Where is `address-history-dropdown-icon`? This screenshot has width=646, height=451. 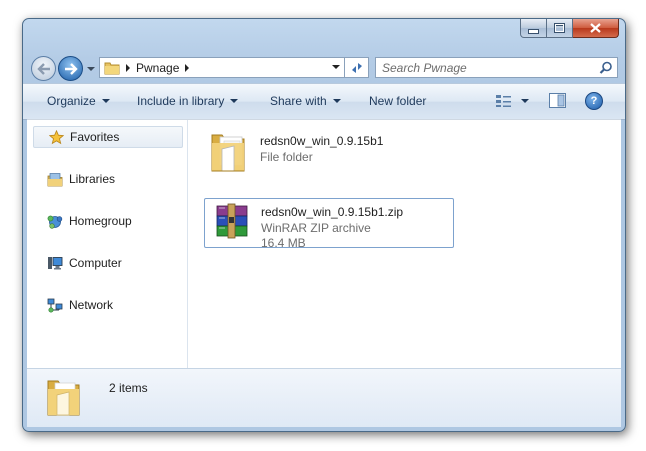 address-history-dropdown-icon is located at coordinates (336, 67).